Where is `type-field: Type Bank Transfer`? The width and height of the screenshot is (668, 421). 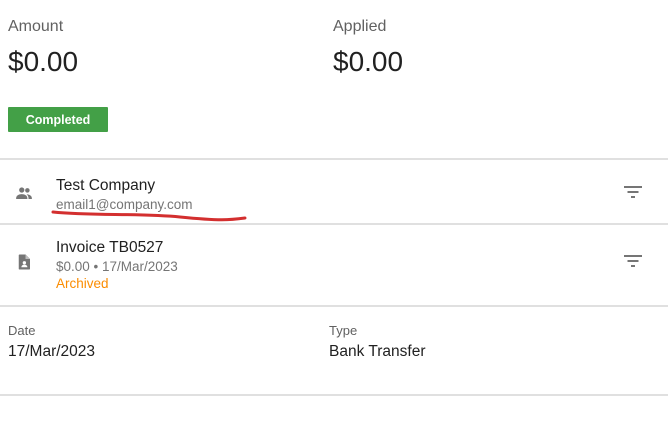 type-field: Type Bank Transfer is located at coordinates (377, 342).